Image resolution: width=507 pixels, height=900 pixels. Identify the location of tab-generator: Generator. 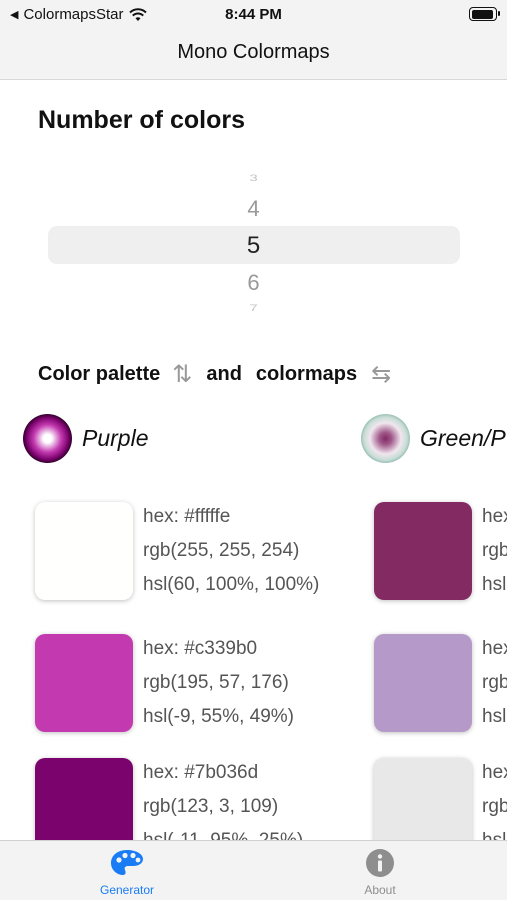
(127, 872).